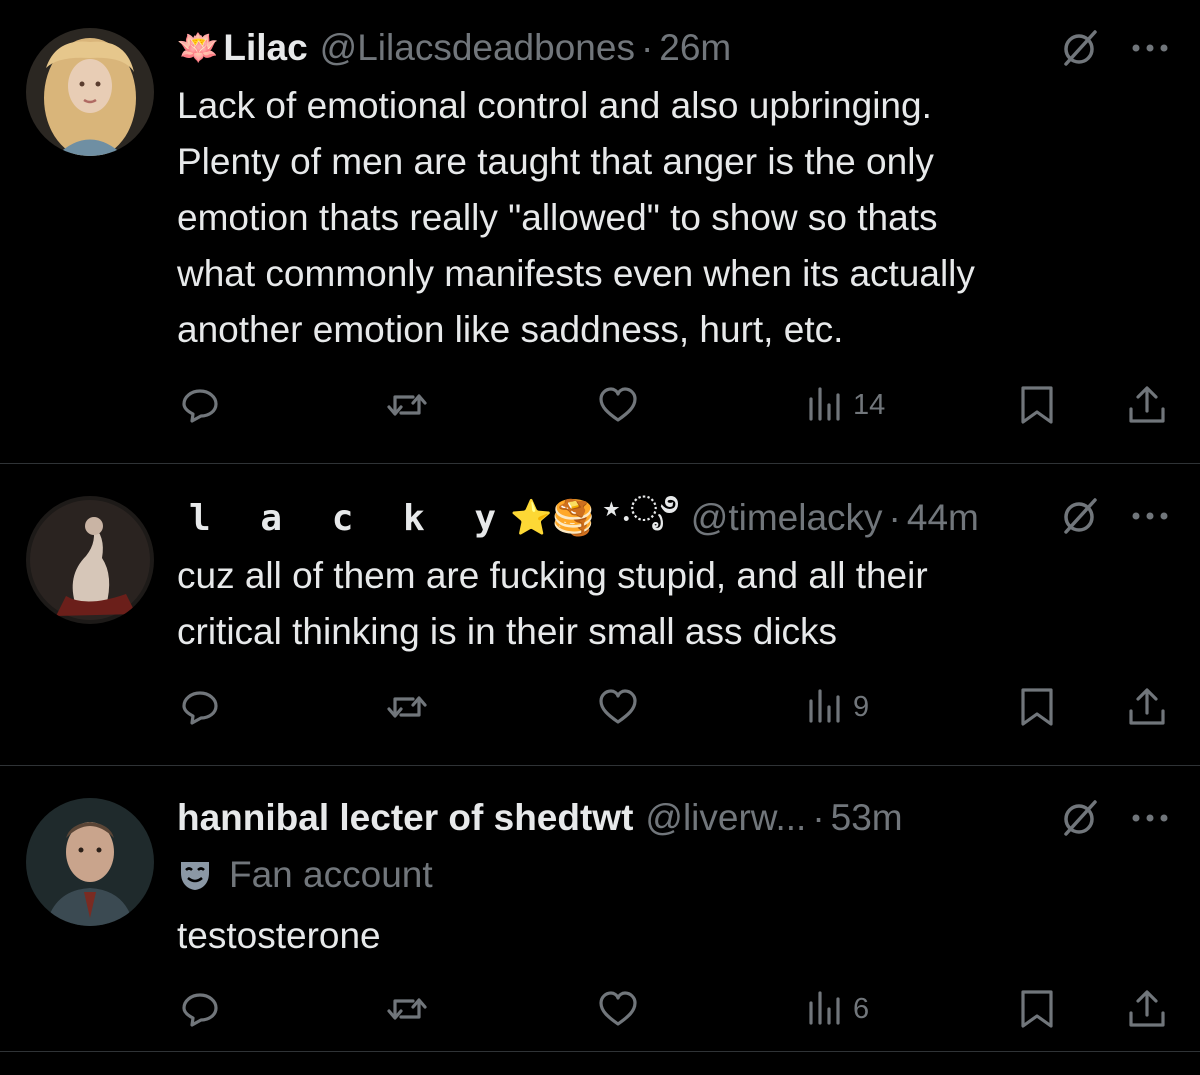 This screenshot has height=1075, width=1200. Describe the element at coordinates (552, 518) in the screenshot. I see `star-pancake-emoji: ⭐🥞` at that location.